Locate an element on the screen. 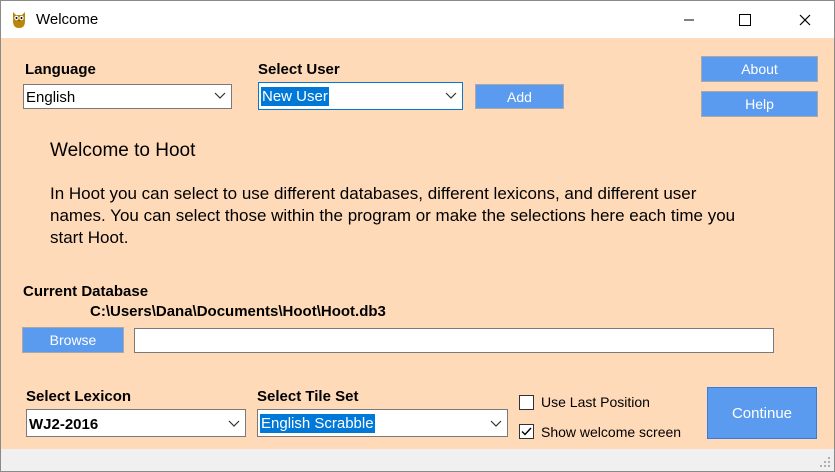  maximize-button is located at coordinates (745, 19).